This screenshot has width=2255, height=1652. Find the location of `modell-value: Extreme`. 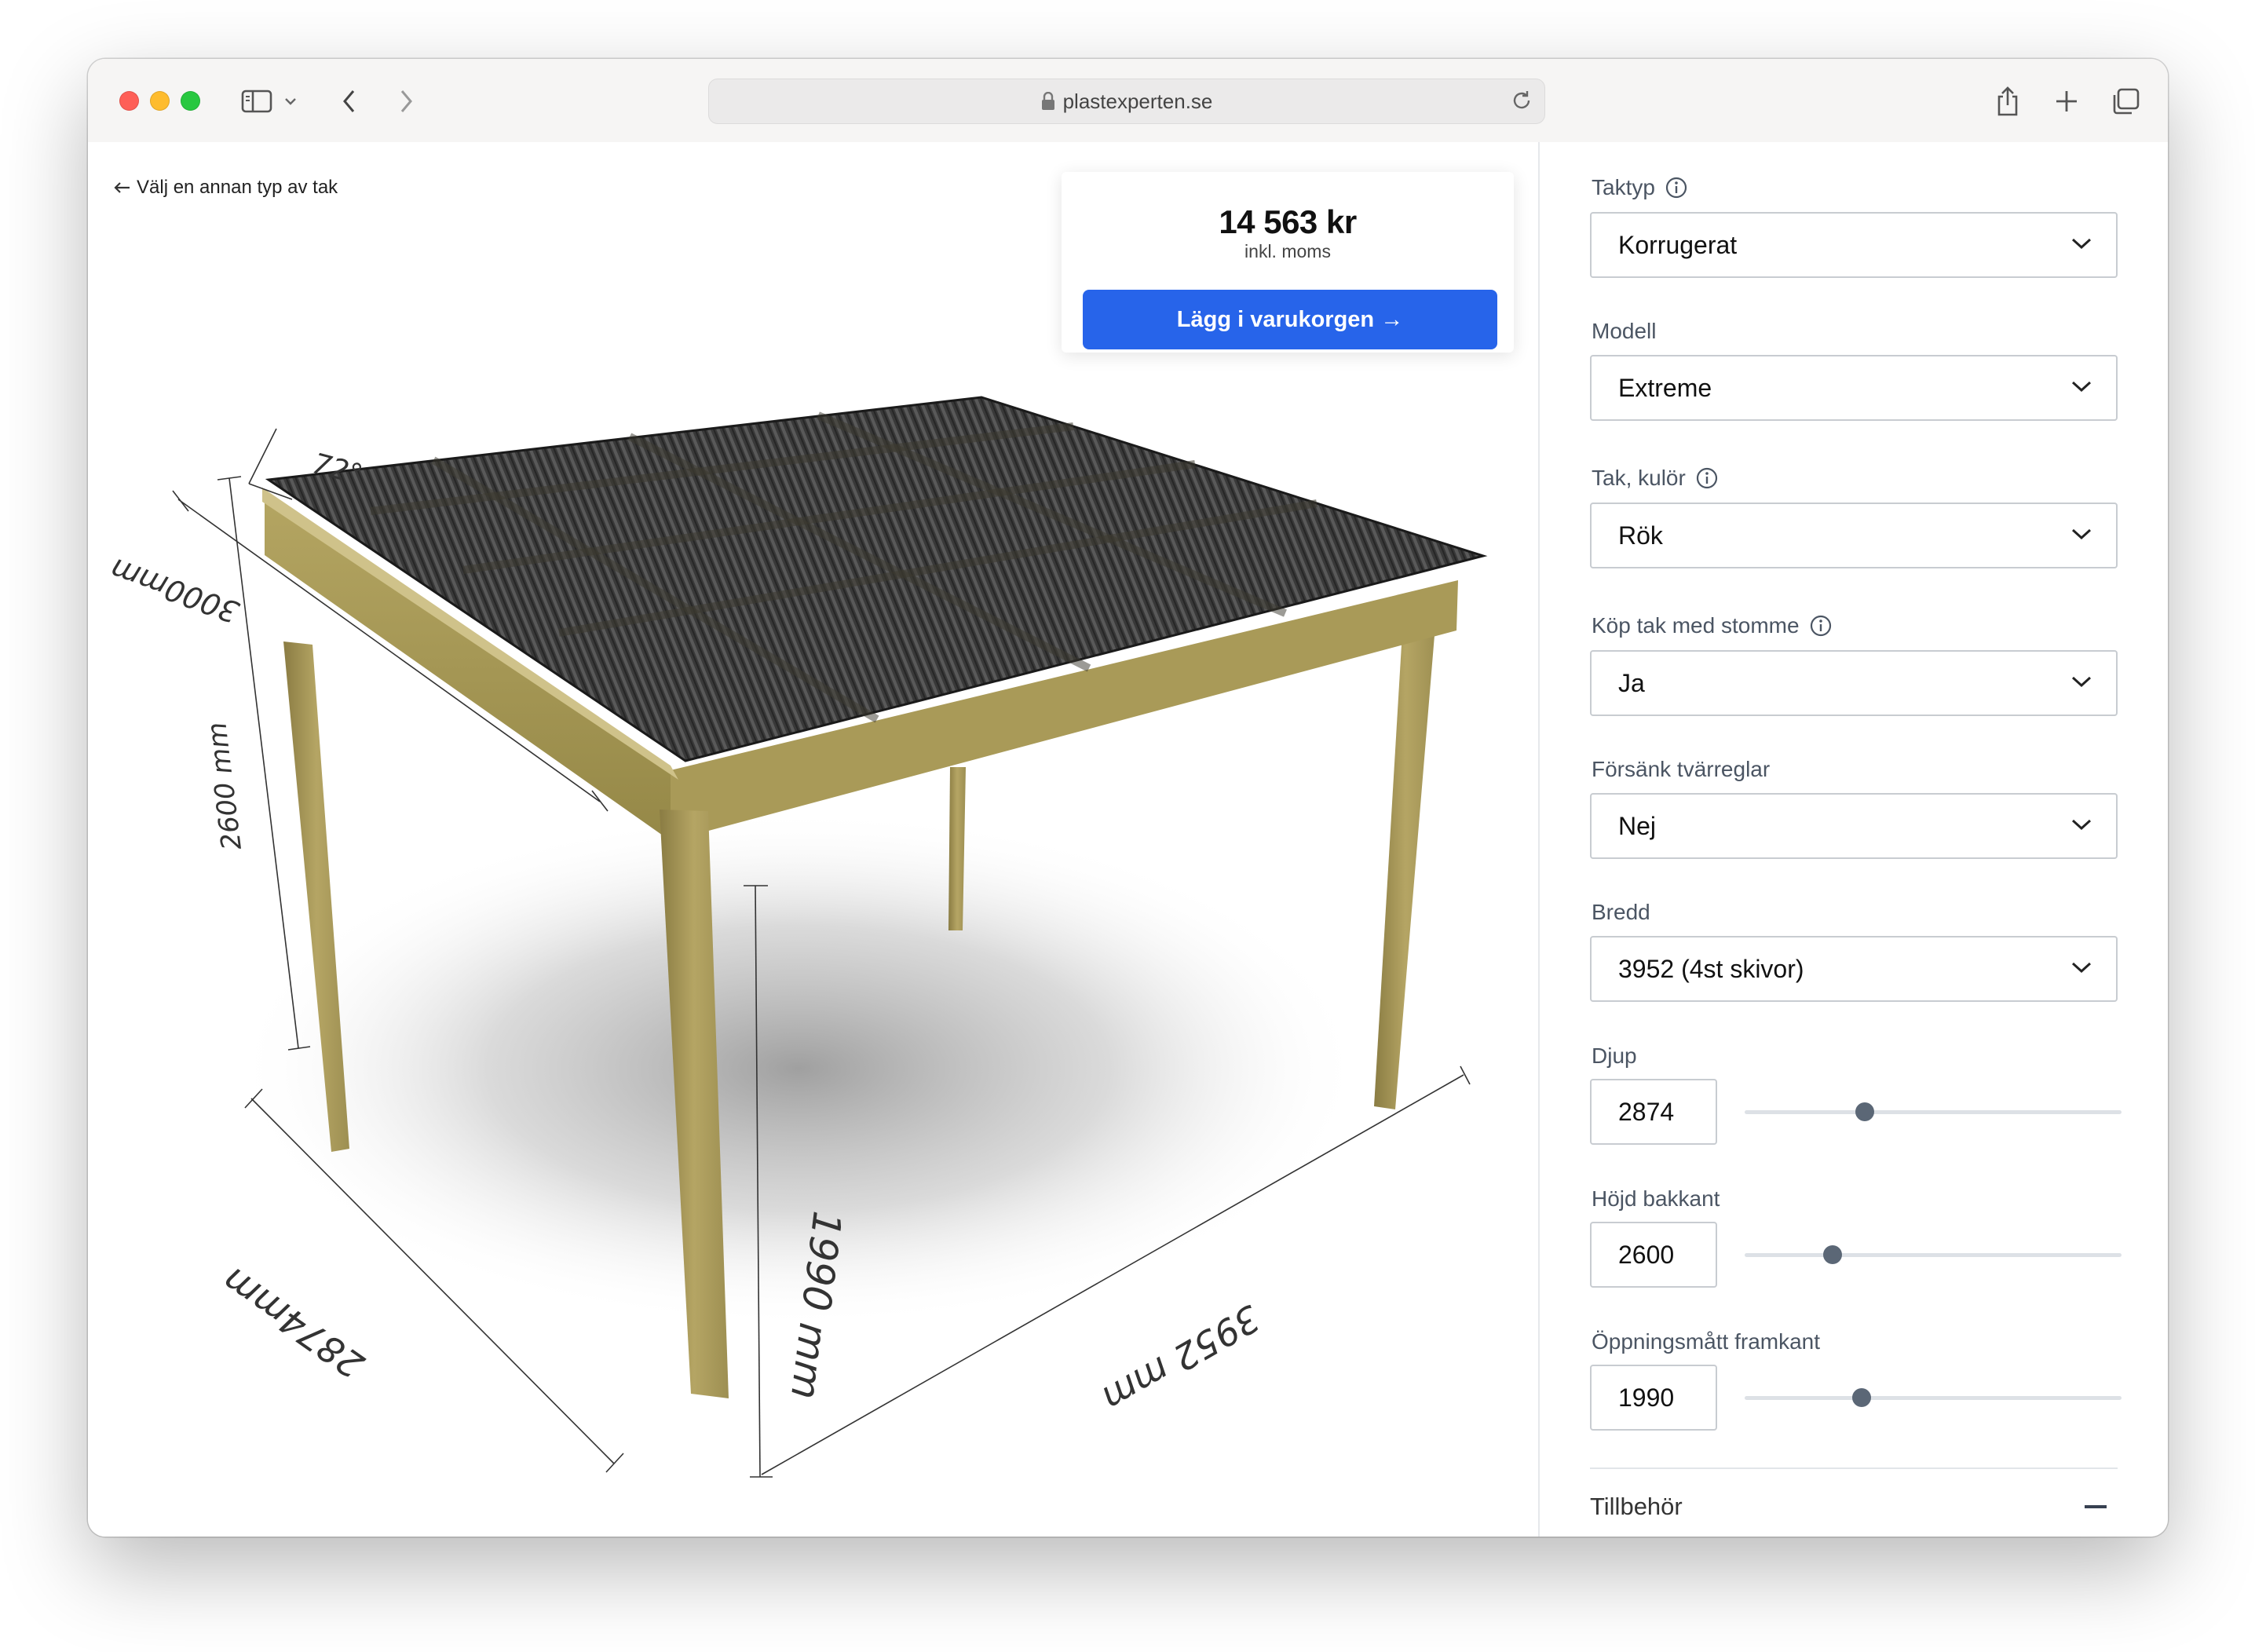

modell-value: Extreme is located at coordinates (1665, 387).